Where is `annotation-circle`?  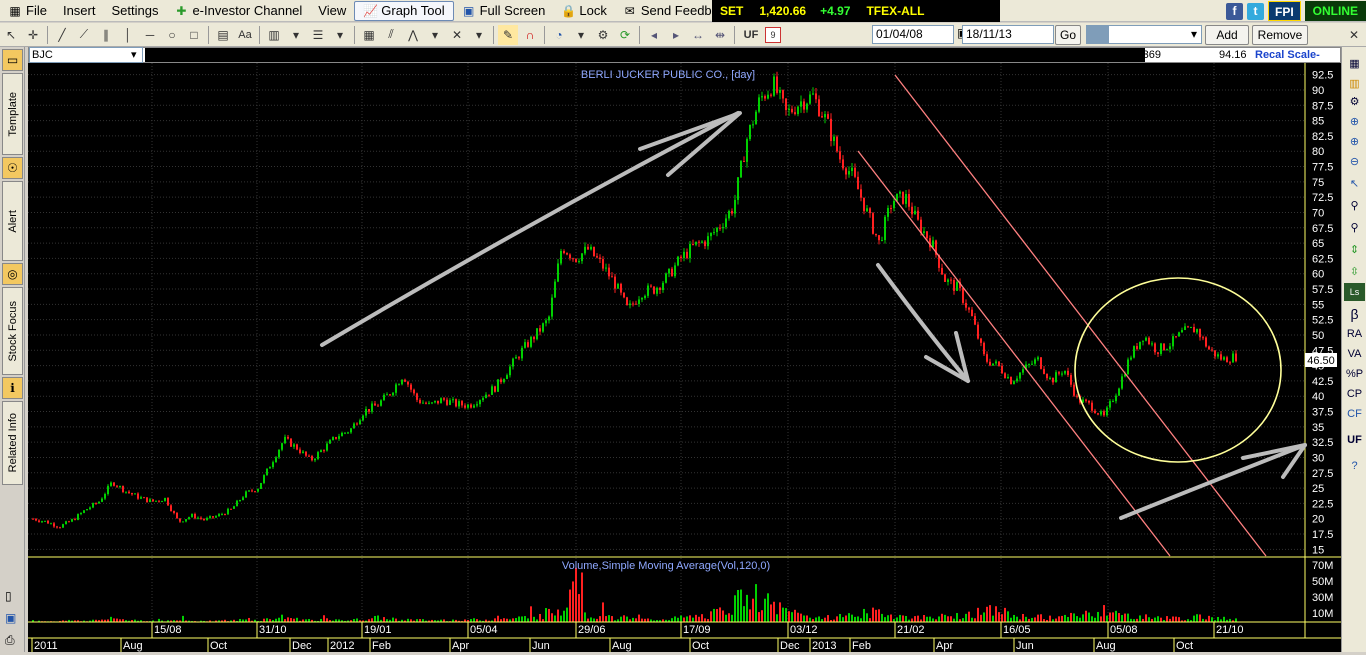
annotation-circle is located at coordinates (1178, 370).